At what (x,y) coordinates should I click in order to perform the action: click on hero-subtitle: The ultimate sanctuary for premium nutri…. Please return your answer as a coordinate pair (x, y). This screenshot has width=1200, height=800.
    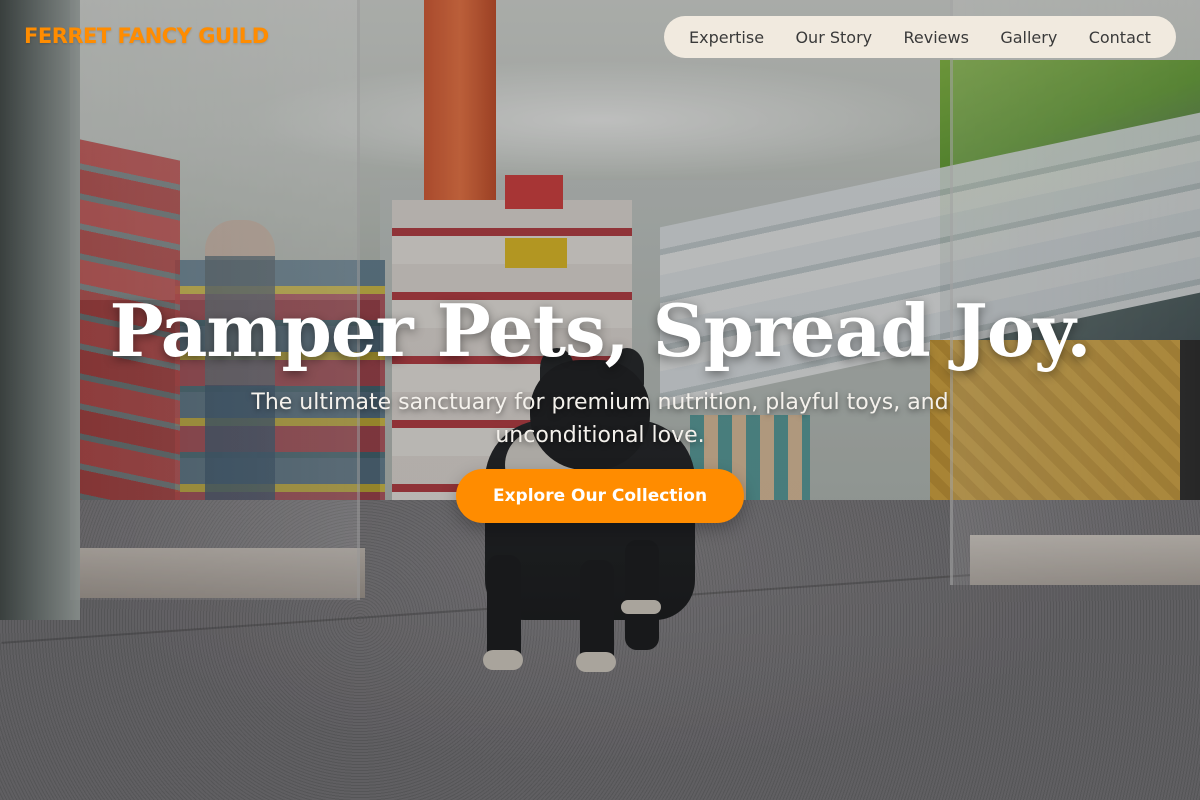
    Looking at the image, I should click on (600, 419).